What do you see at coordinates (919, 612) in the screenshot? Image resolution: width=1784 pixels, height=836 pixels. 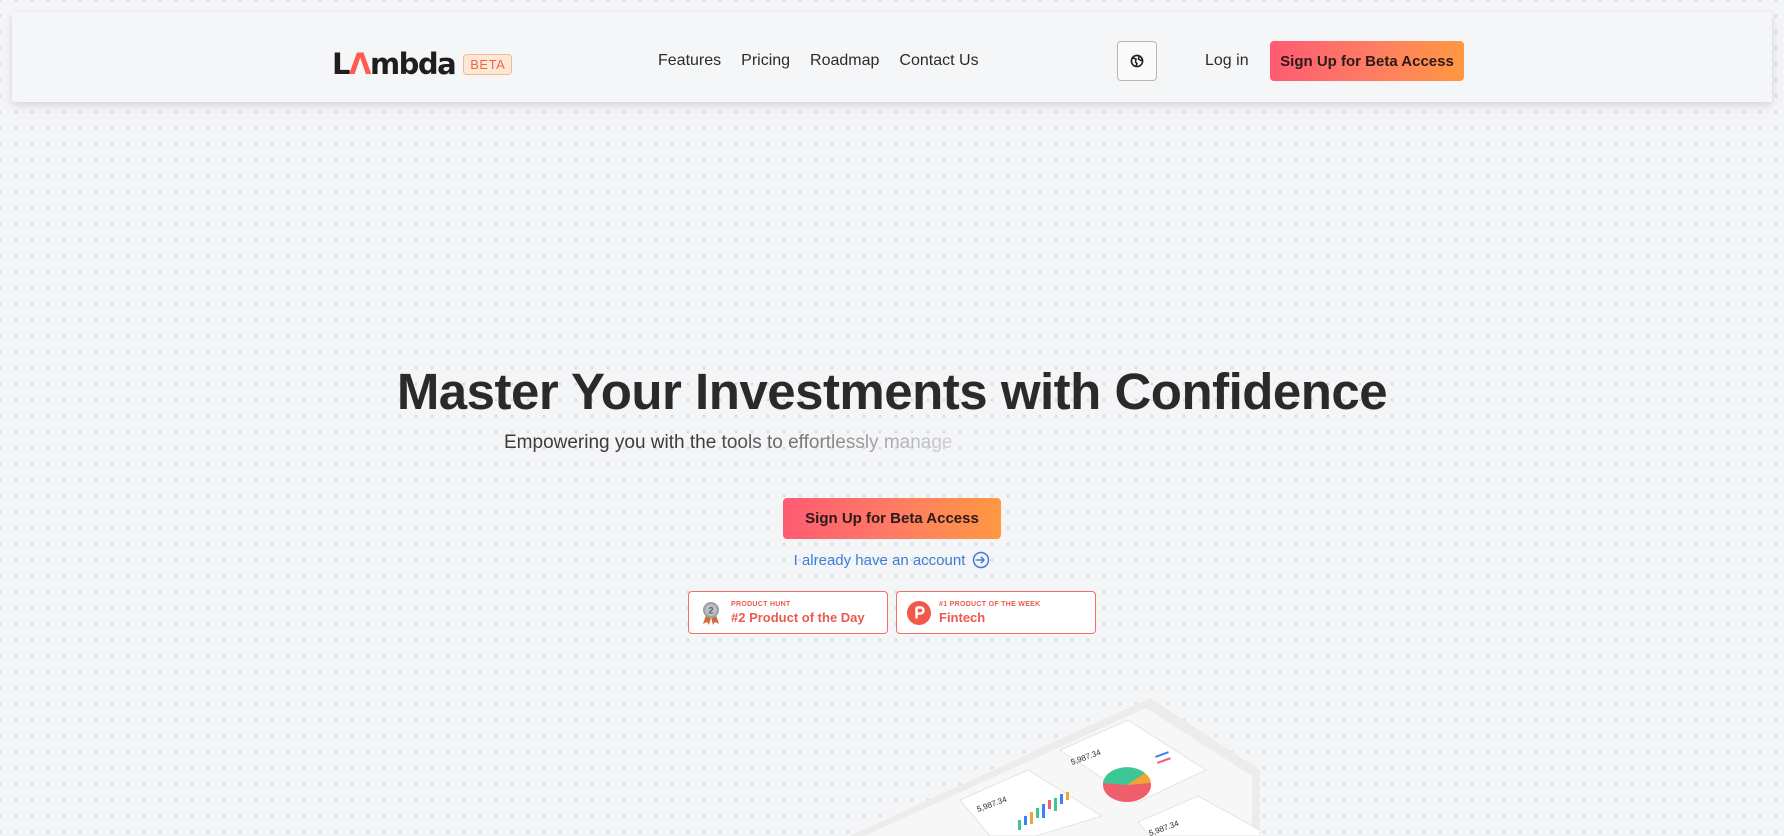 I see `product-hunt-icon` at bounding box center [919, 612].